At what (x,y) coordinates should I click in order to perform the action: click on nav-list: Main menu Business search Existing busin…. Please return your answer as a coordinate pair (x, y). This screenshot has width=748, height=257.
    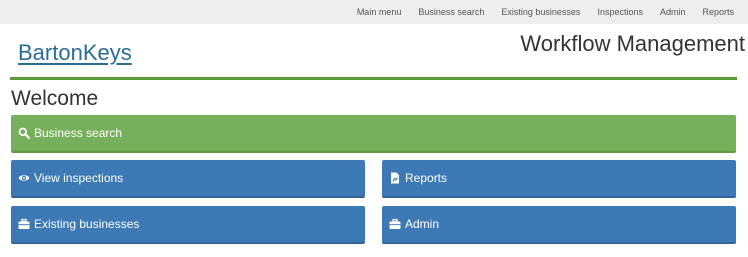
    Looking at the image, I should click on (545, 12).